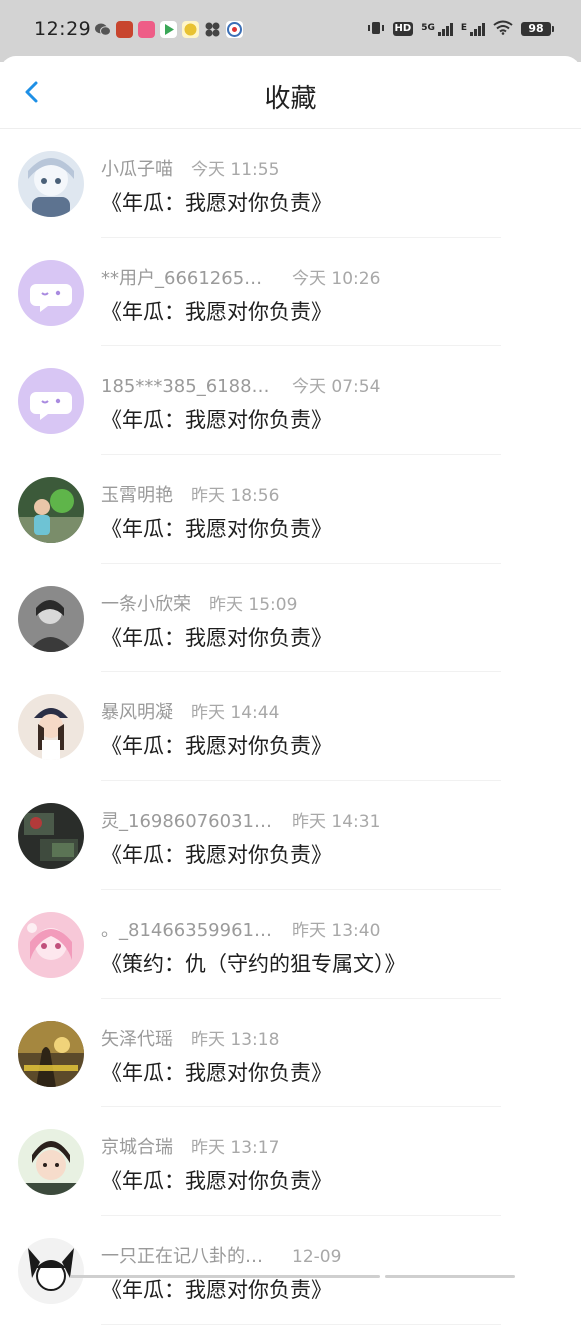 Image resolution: width=581 pixels, height=1325 pixels. Describe the element at coordinates (146, 603) in the screenshot. I see `user-name: 一条小欣荣` at that location.